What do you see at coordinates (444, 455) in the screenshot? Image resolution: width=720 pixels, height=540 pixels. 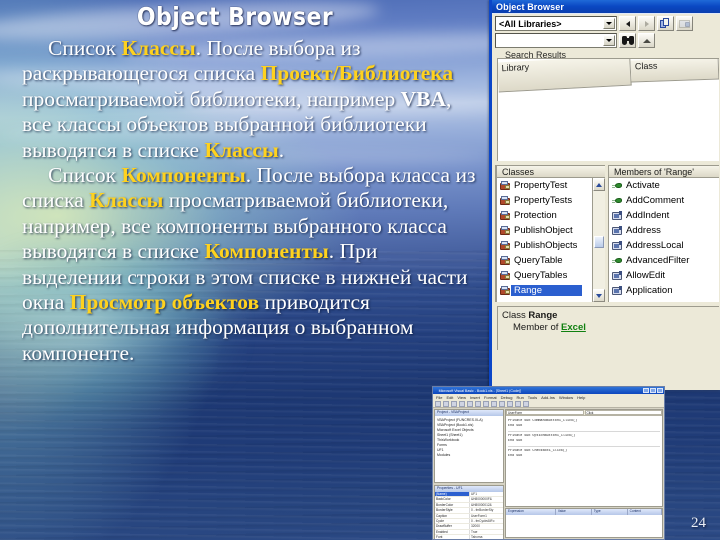 I see `tree-node: Modules` at bounding box center [444, 455].